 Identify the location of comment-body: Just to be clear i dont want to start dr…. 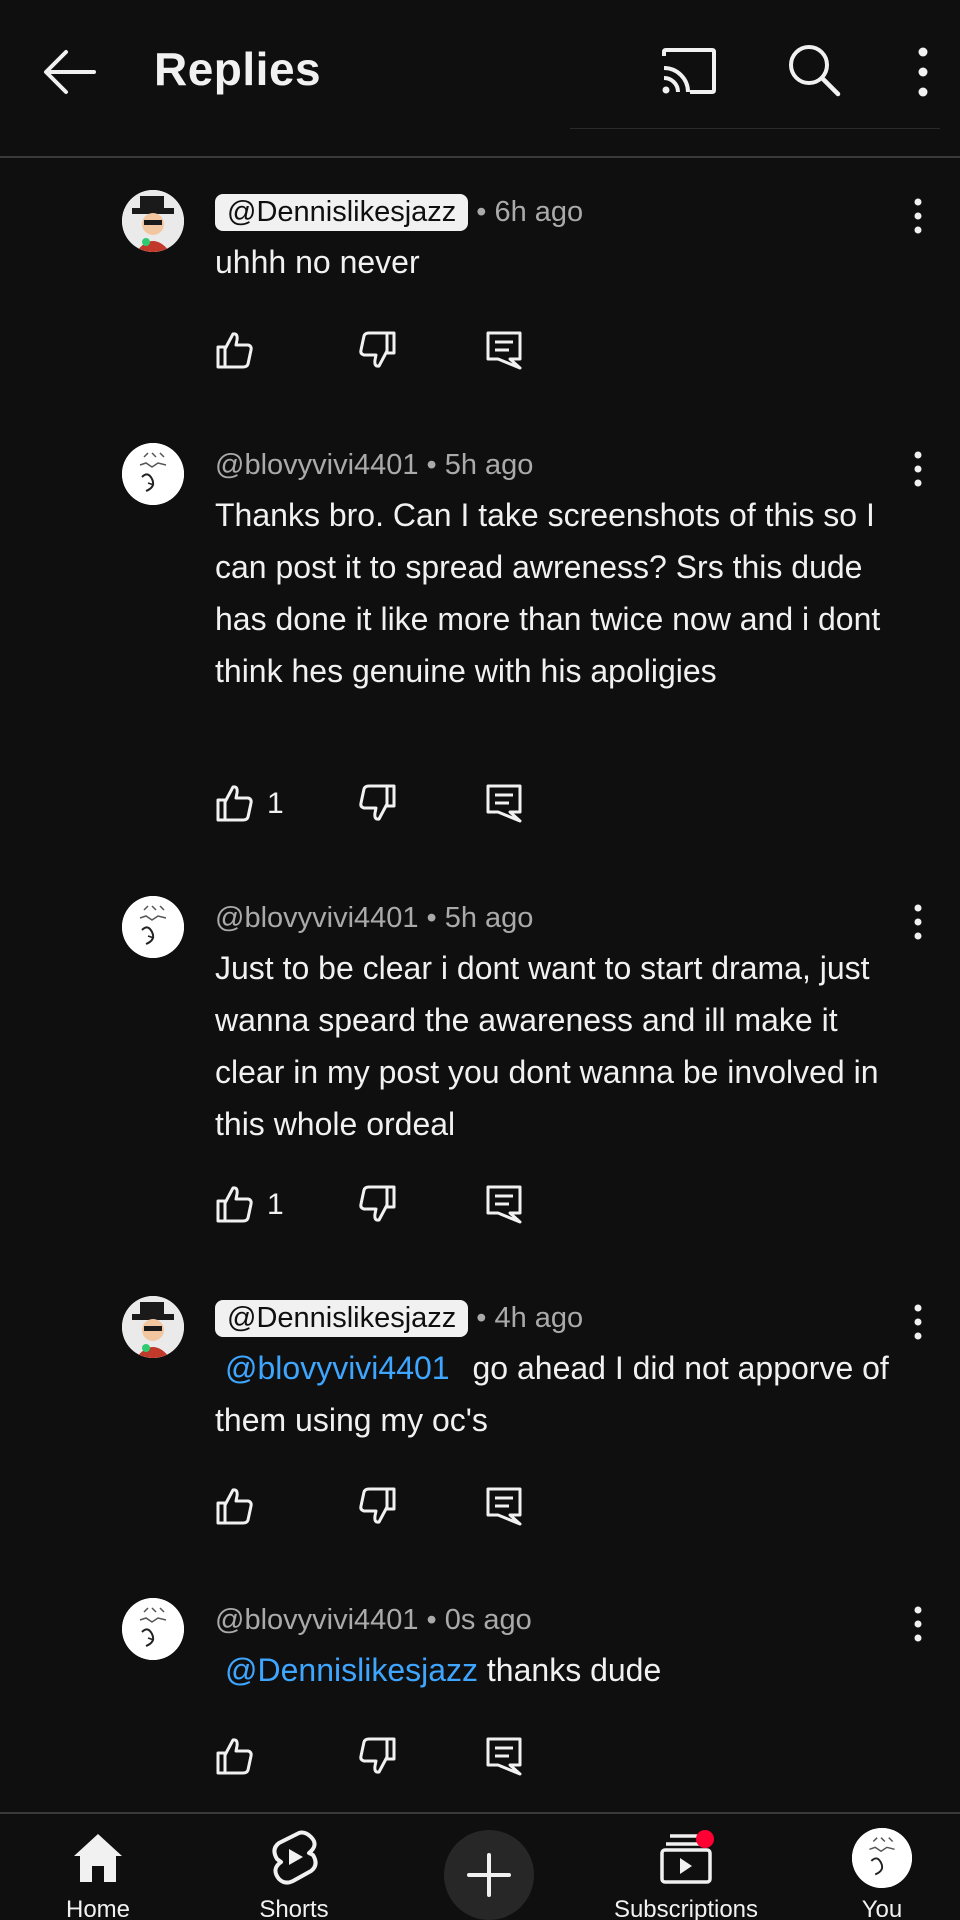
(547, 1046).